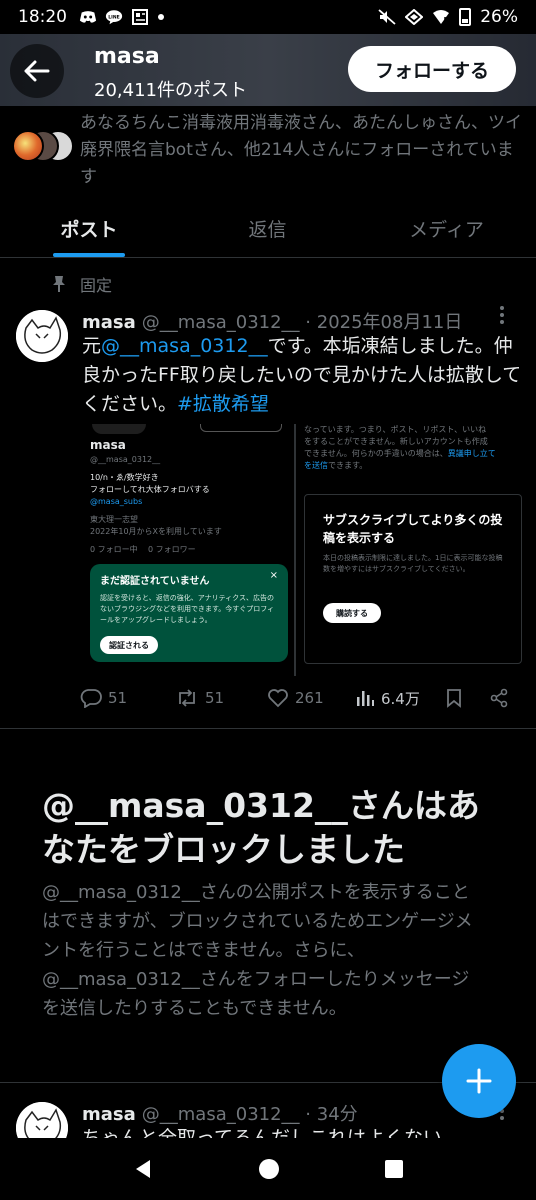  I want to click on like-button: 261, so click(311, 698).